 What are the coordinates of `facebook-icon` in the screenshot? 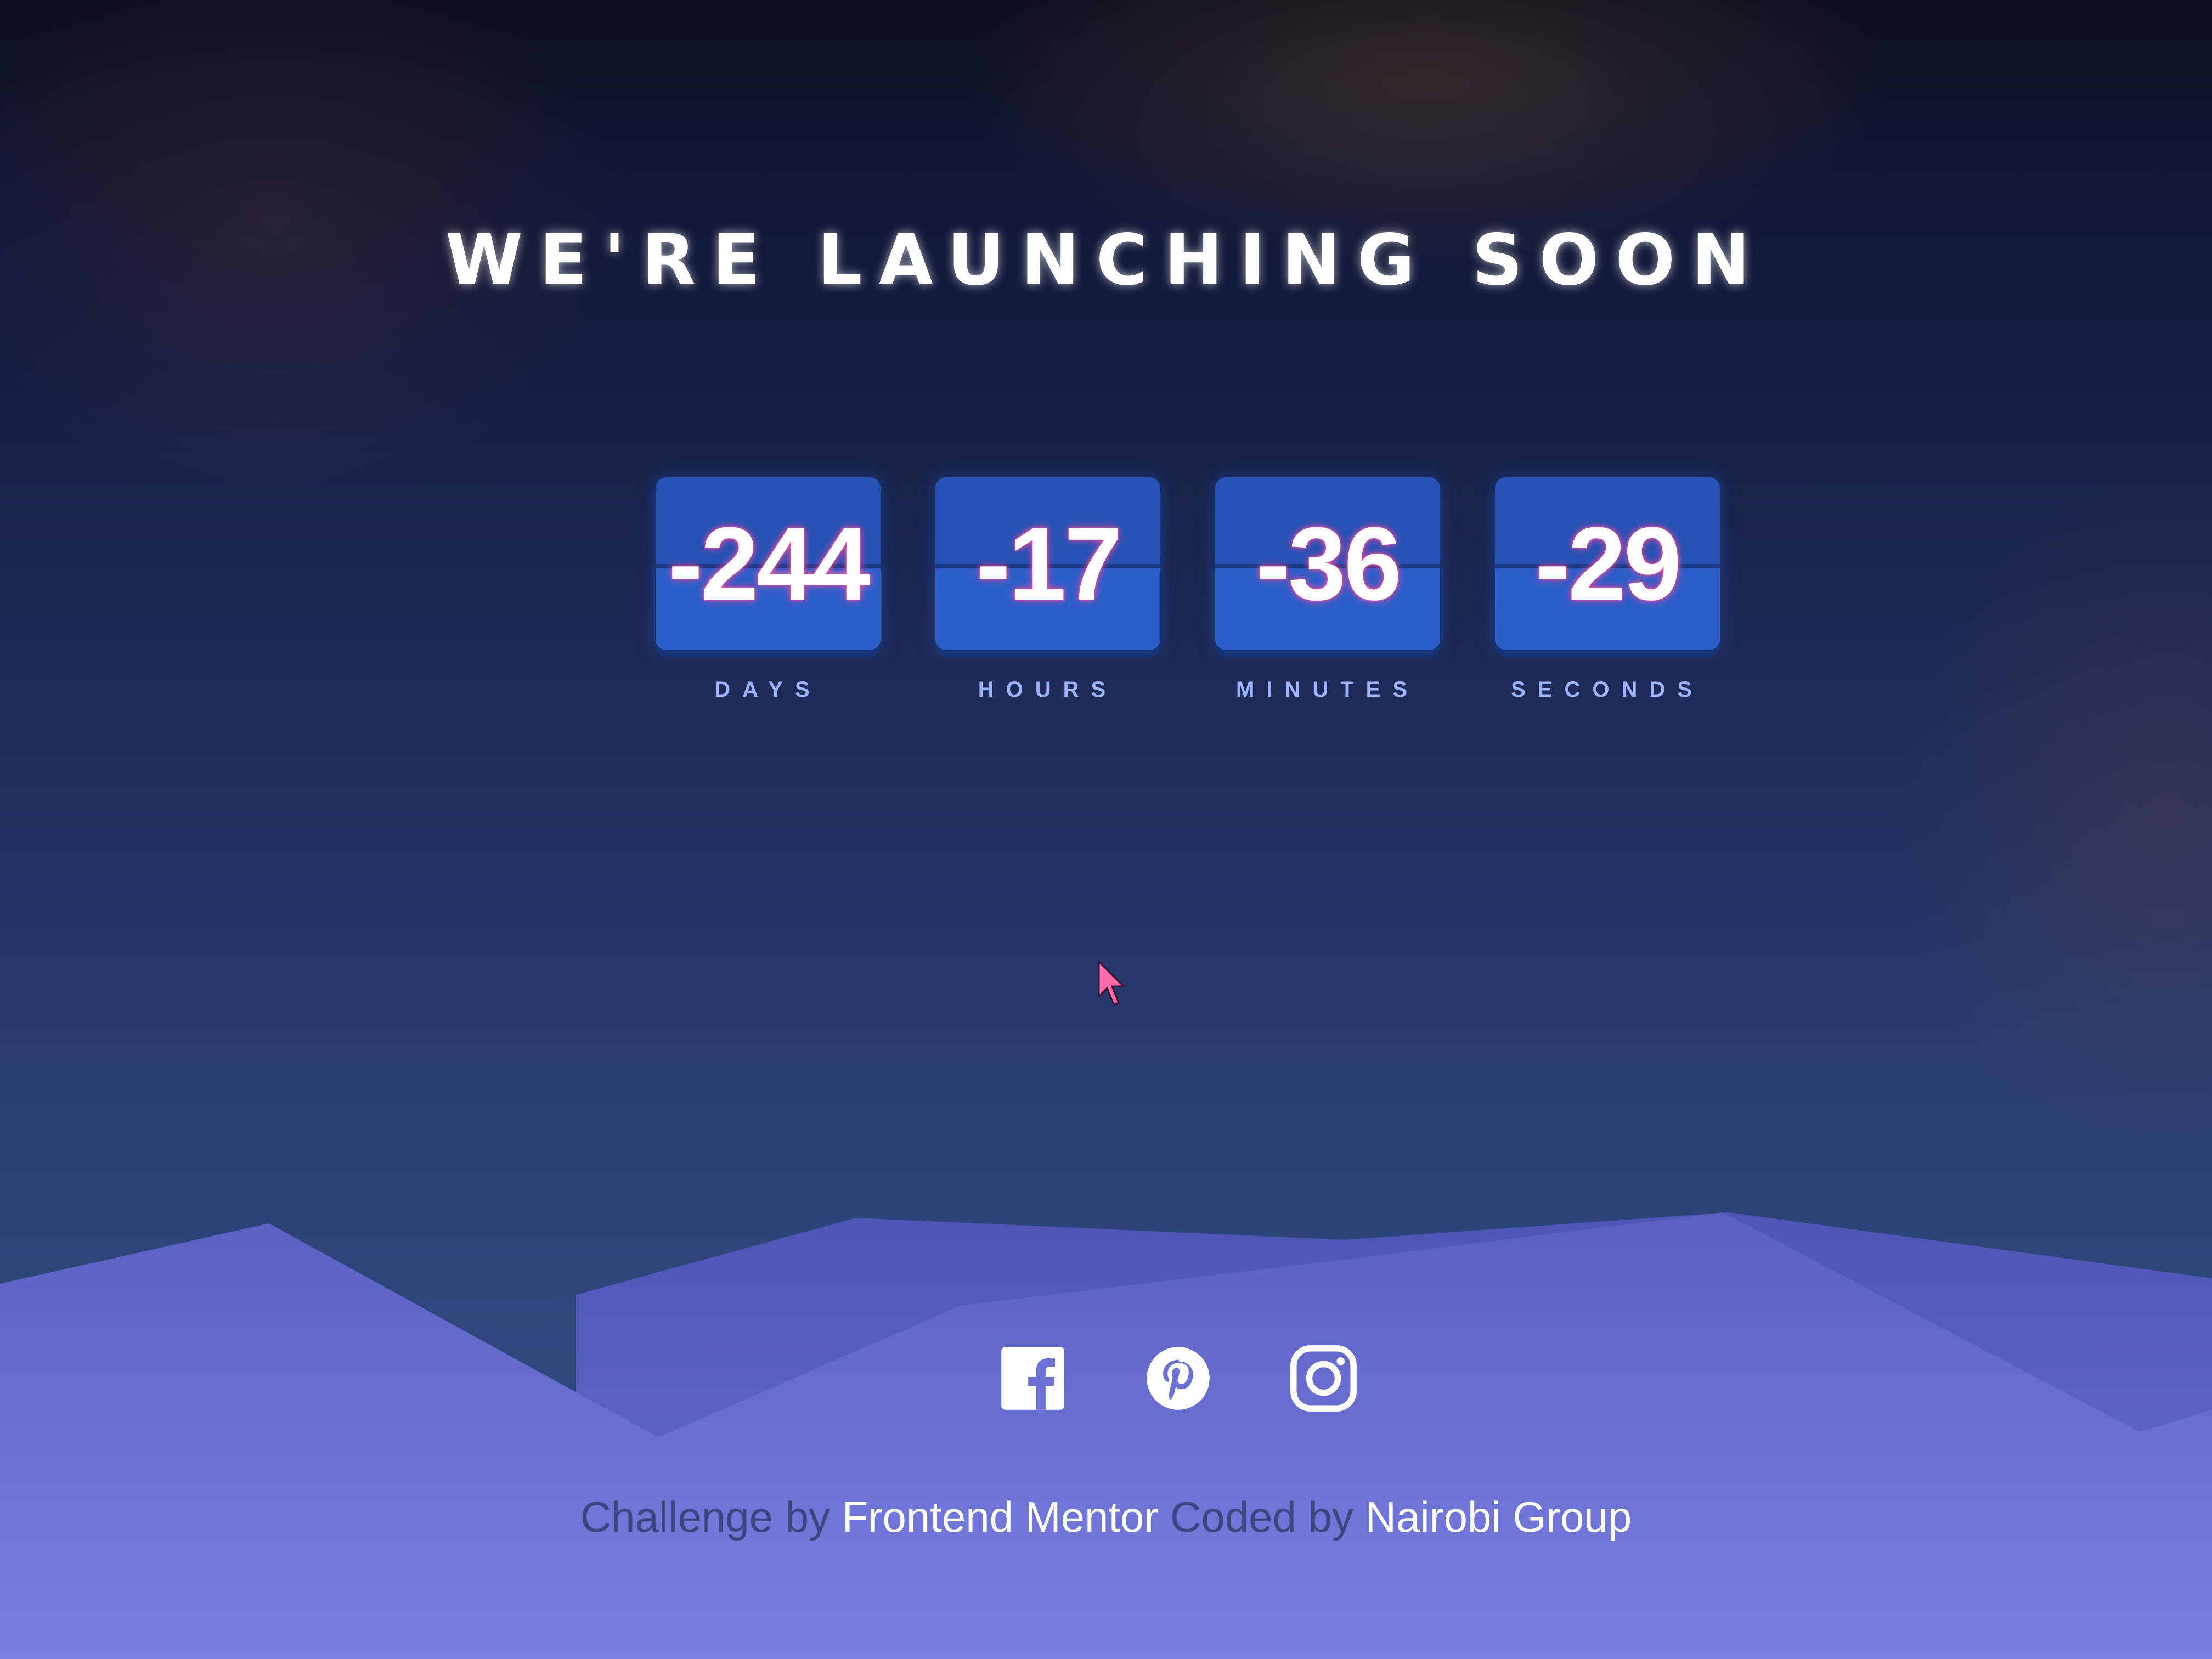 It's located at (1032, 1379).